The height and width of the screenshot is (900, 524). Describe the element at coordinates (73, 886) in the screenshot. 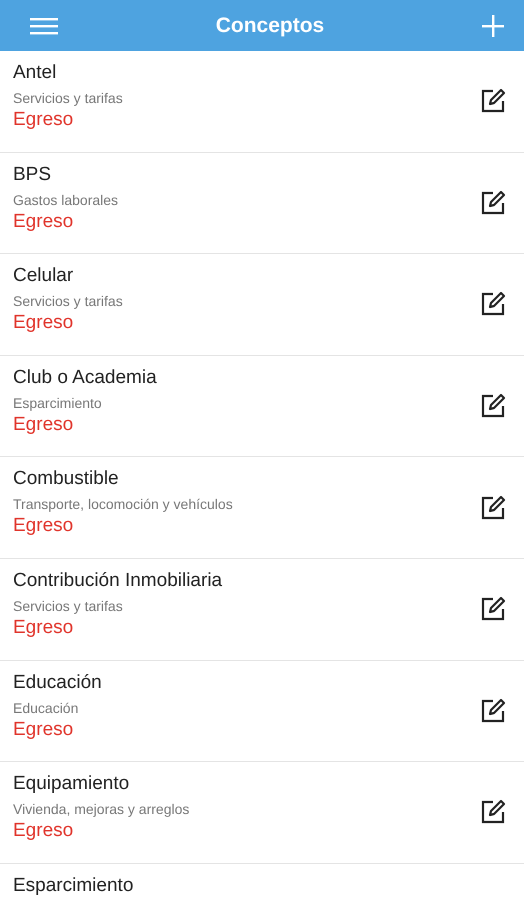

I see `concept-name: Esparcimiento` at that location.